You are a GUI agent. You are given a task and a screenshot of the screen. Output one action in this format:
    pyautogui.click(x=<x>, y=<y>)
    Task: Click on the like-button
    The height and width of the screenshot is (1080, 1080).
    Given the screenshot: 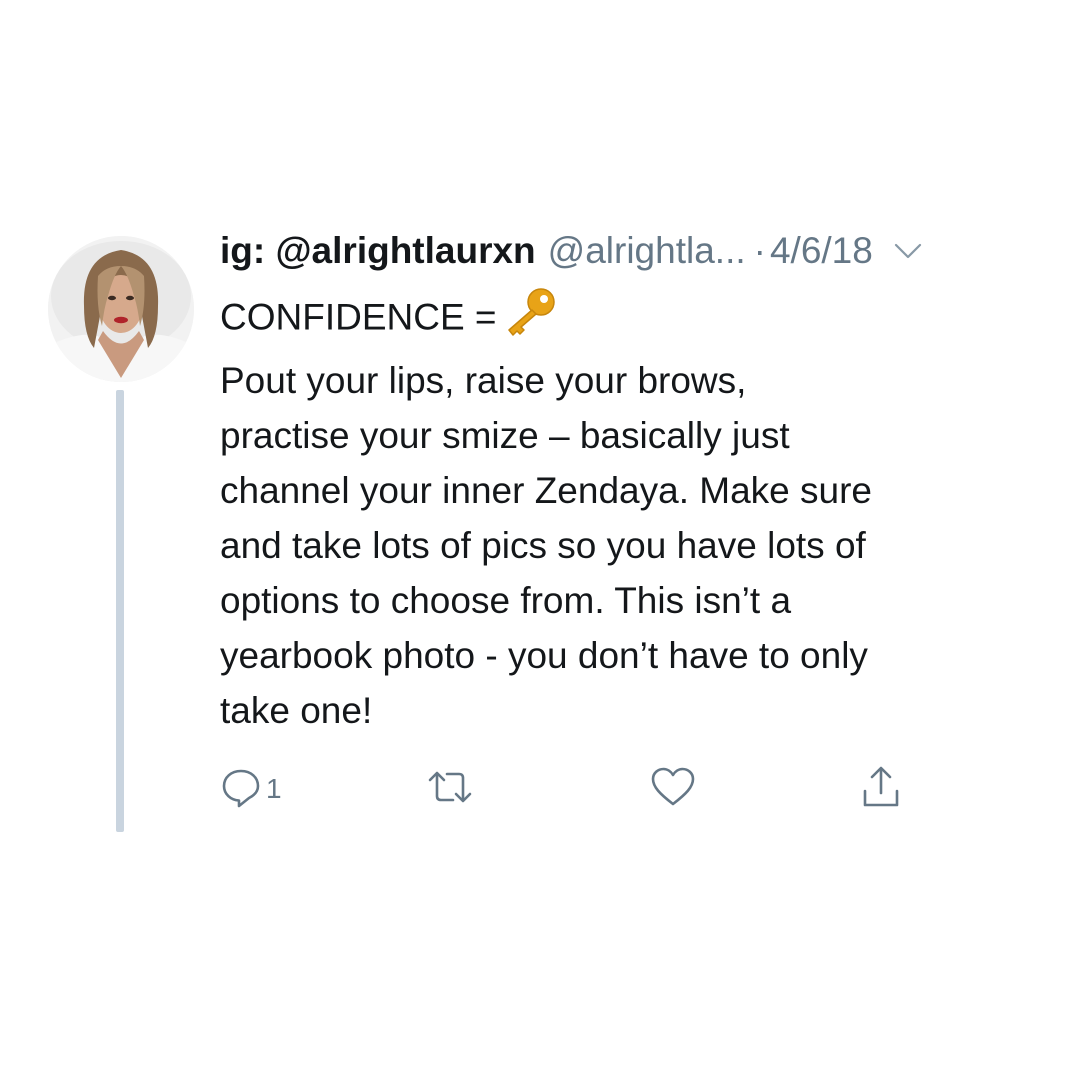 What is the action you would take?
    pyautogui.click(x=673, y=789)
    